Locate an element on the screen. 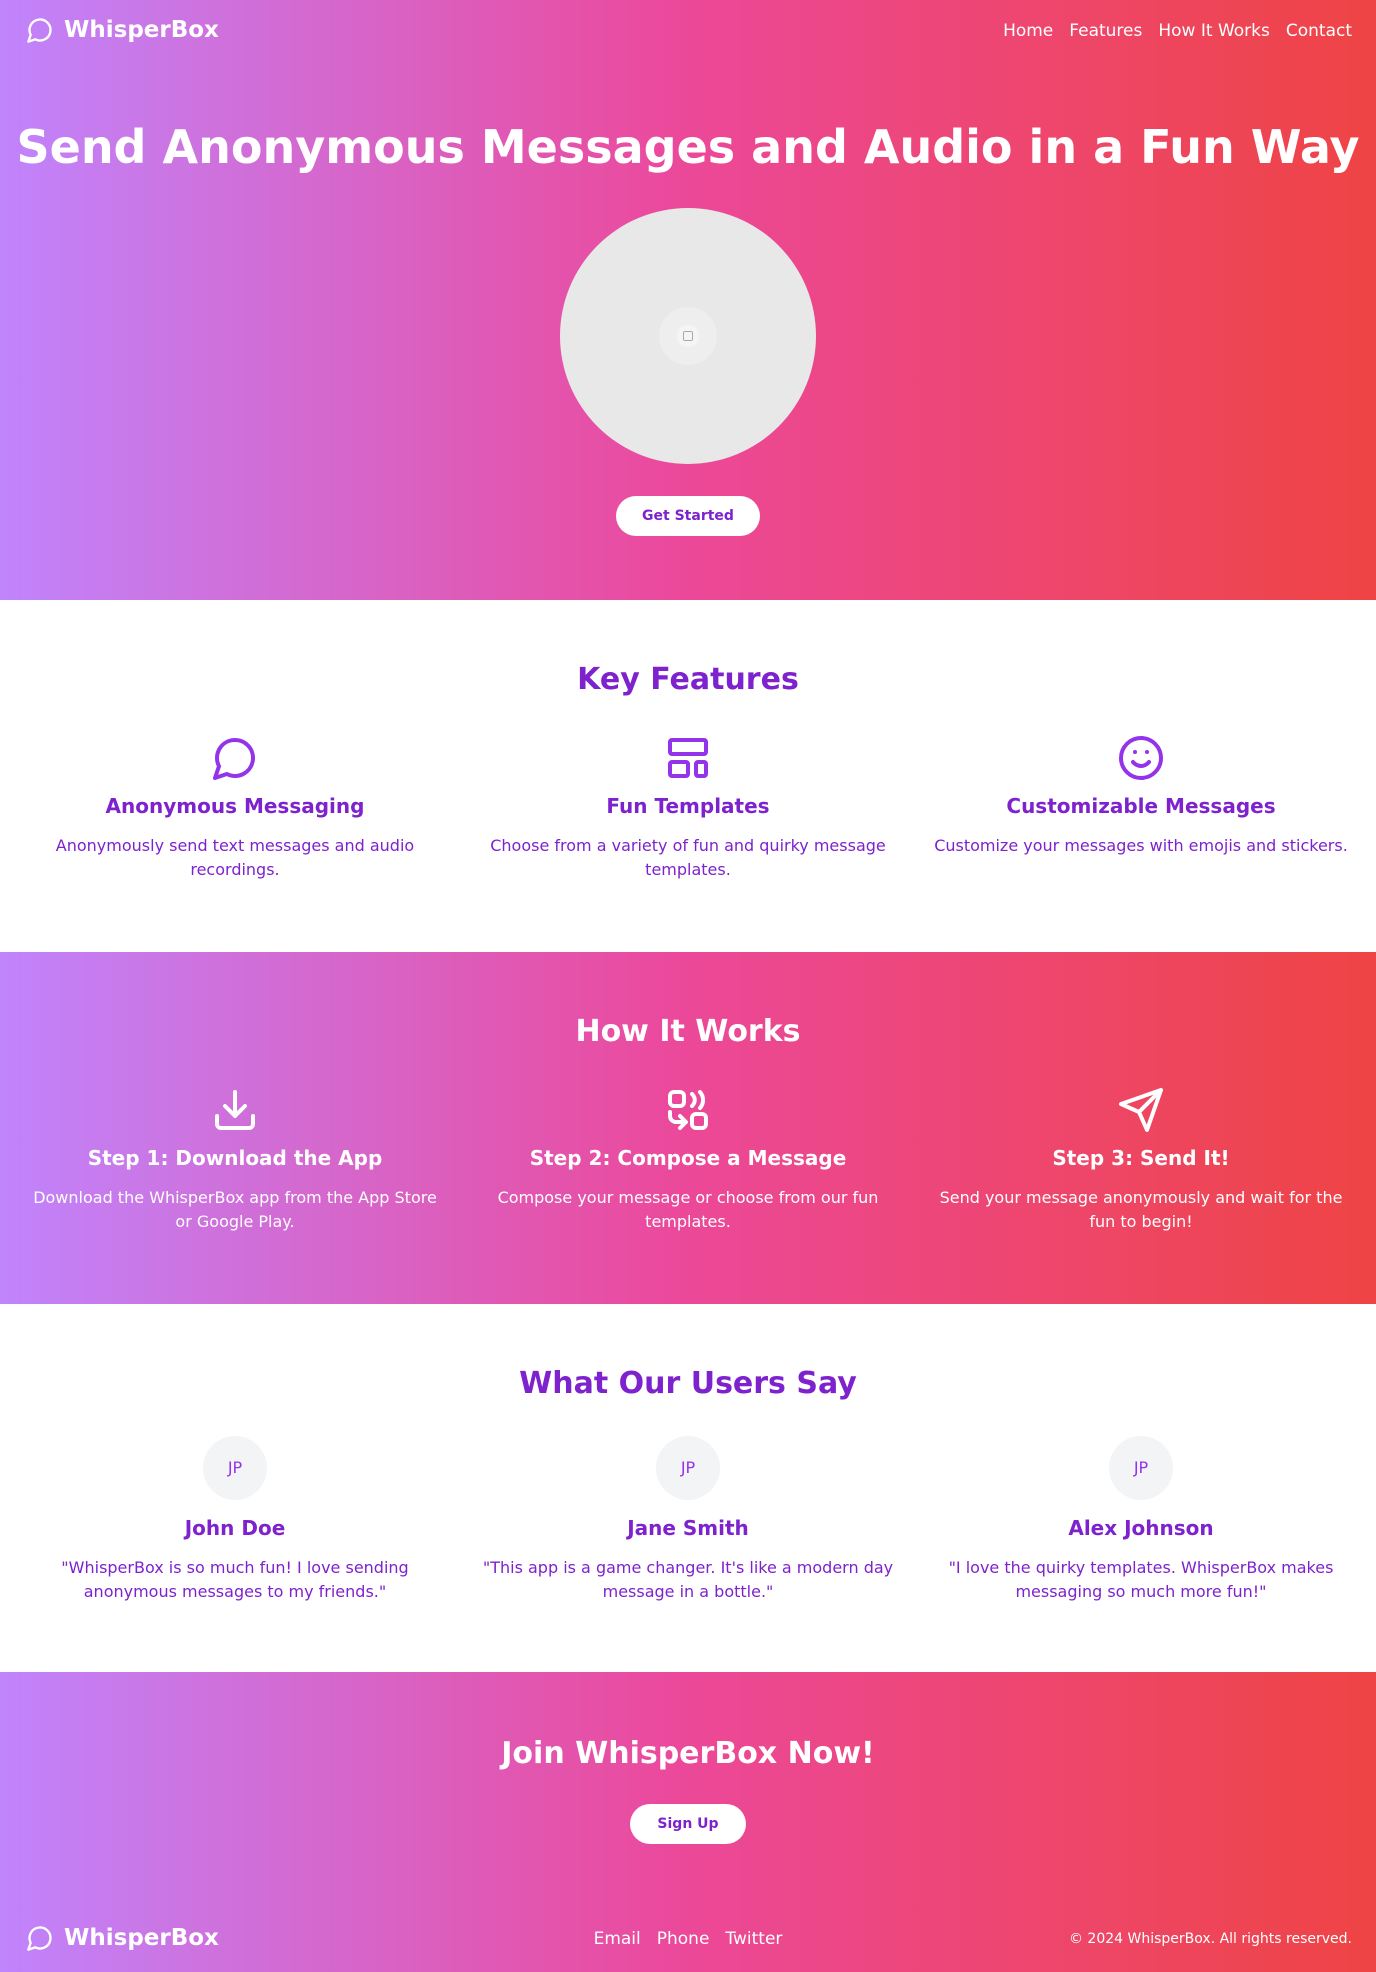  hero-image-placeholder is located at coordinates (688, 336).